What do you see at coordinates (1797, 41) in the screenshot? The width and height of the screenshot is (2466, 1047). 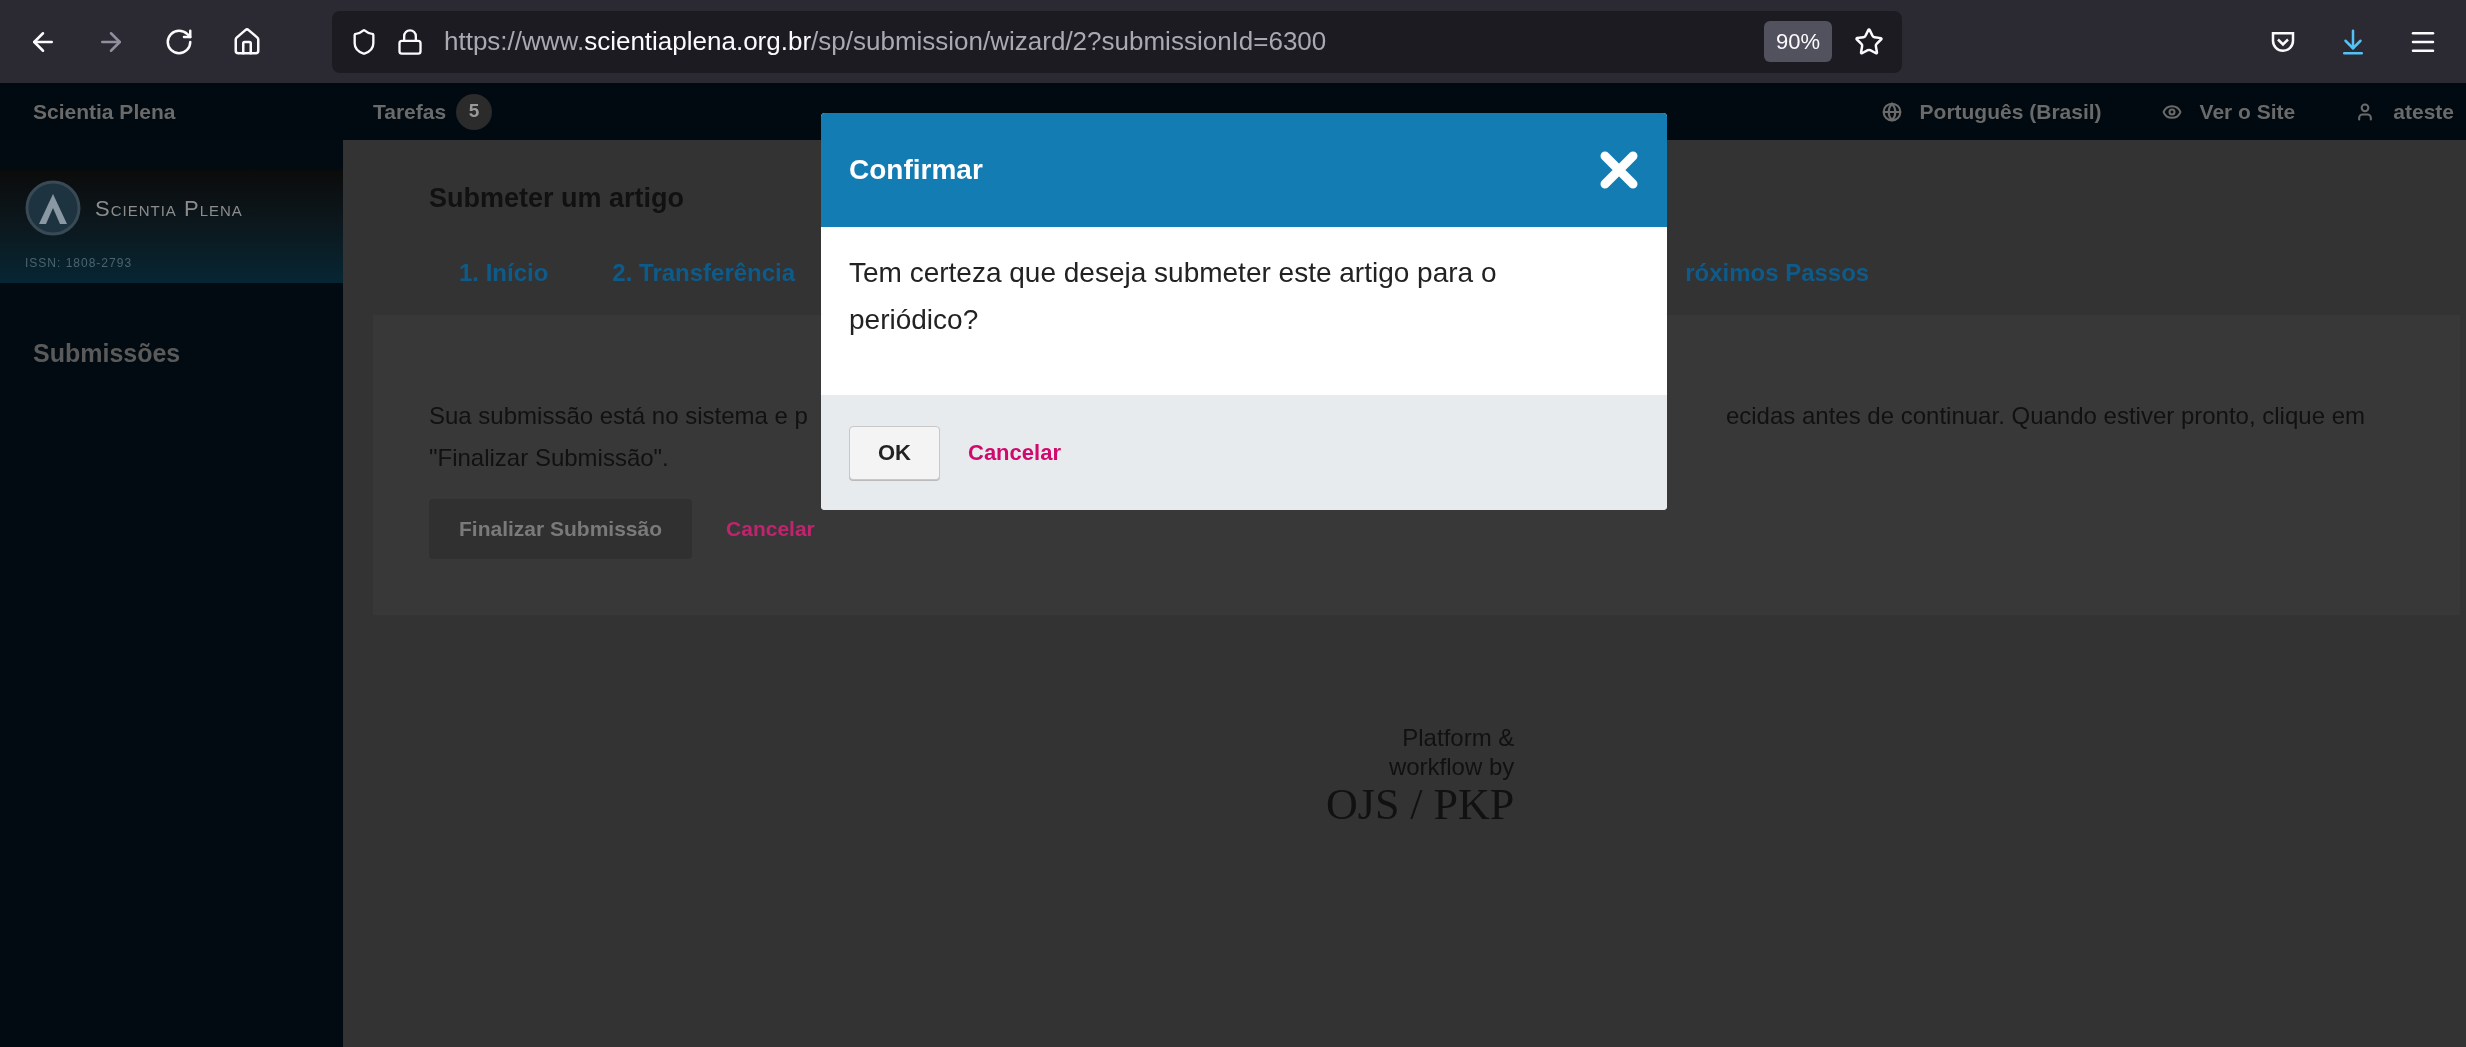 I see `zoom-badge: 90%` at bounding box center [1797, 41].